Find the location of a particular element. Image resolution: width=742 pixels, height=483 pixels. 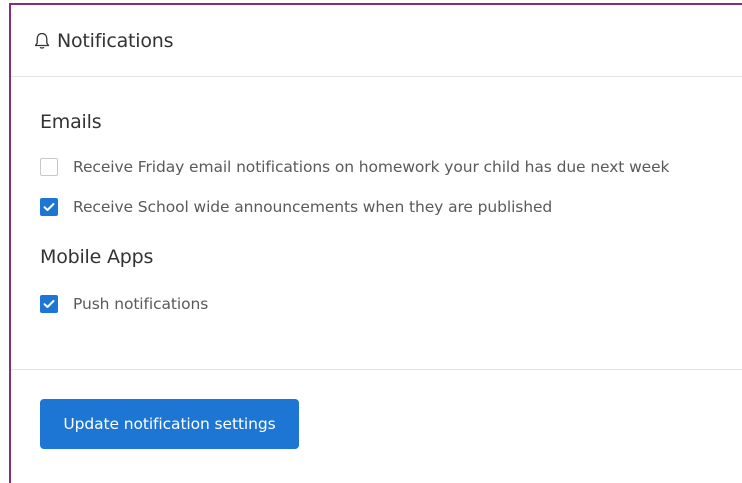

emails-heading: Emails is located at coordinates (71, 122).